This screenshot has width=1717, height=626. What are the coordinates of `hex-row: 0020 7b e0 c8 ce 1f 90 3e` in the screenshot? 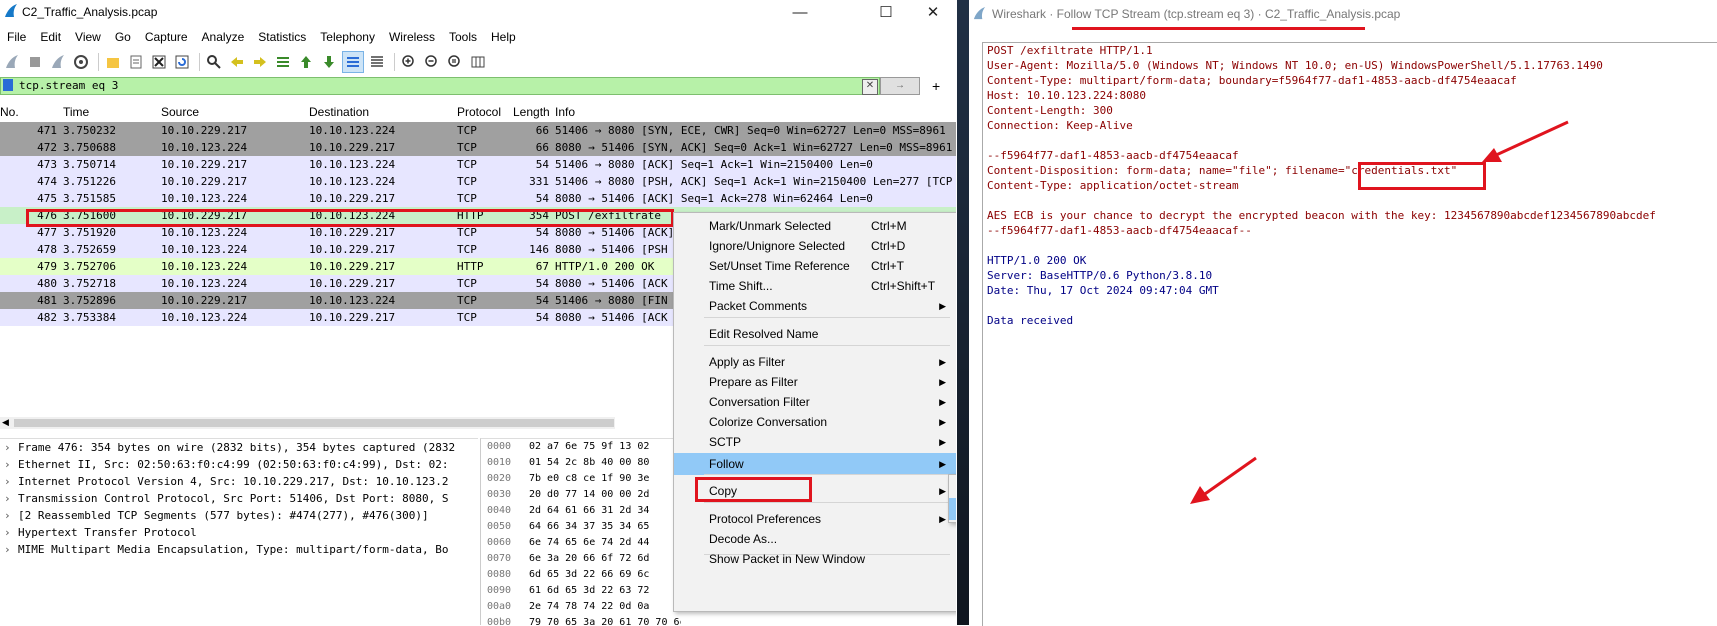 It's located at (581, 479).